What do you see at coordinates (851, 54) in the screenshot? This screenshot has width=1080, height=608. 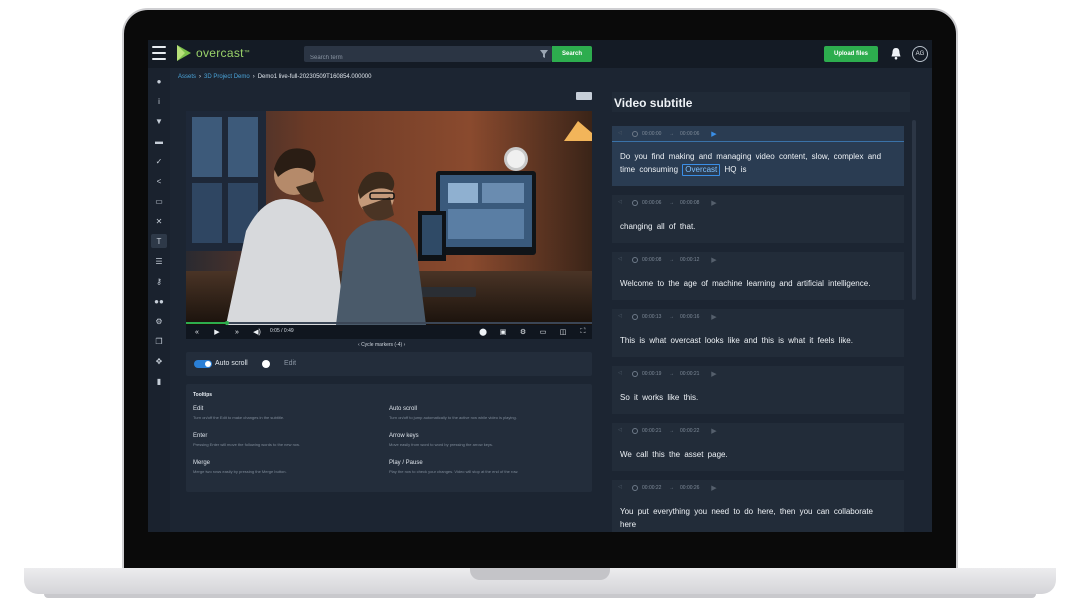 I see `upload-files-button: Upload files` at bounding box center [851, 54].